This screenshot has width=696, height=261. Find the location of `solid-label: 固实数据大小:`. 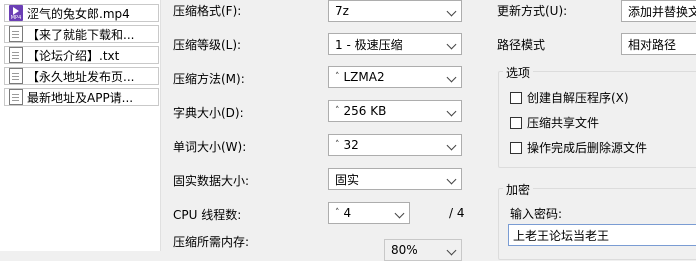

solid-label: 固实数据大小: is located at coordinates (211, 181).